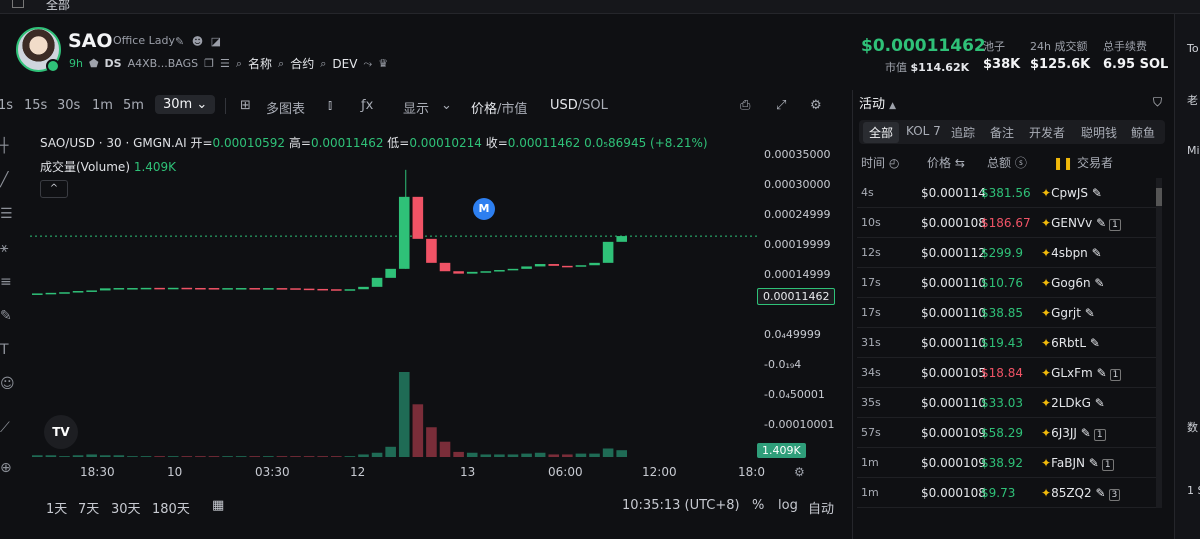 This screenshot has height=539, width=1200. I want to click on display-button: 显示, so click(416, 107).